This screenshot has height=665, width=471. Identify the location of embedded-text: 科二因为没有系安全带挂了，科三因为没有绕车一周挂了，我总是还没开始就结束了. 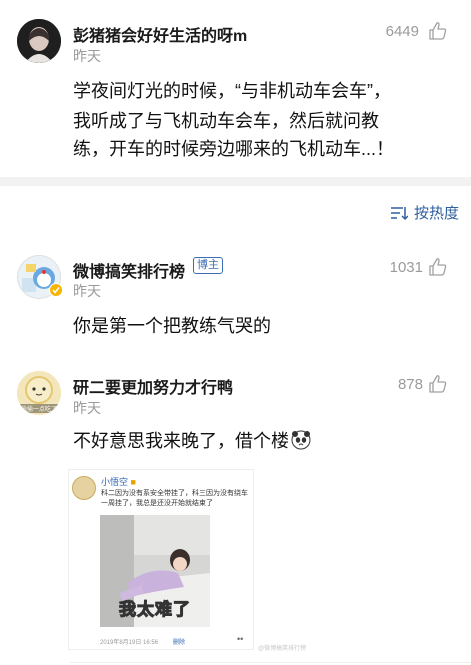
(174, 498).